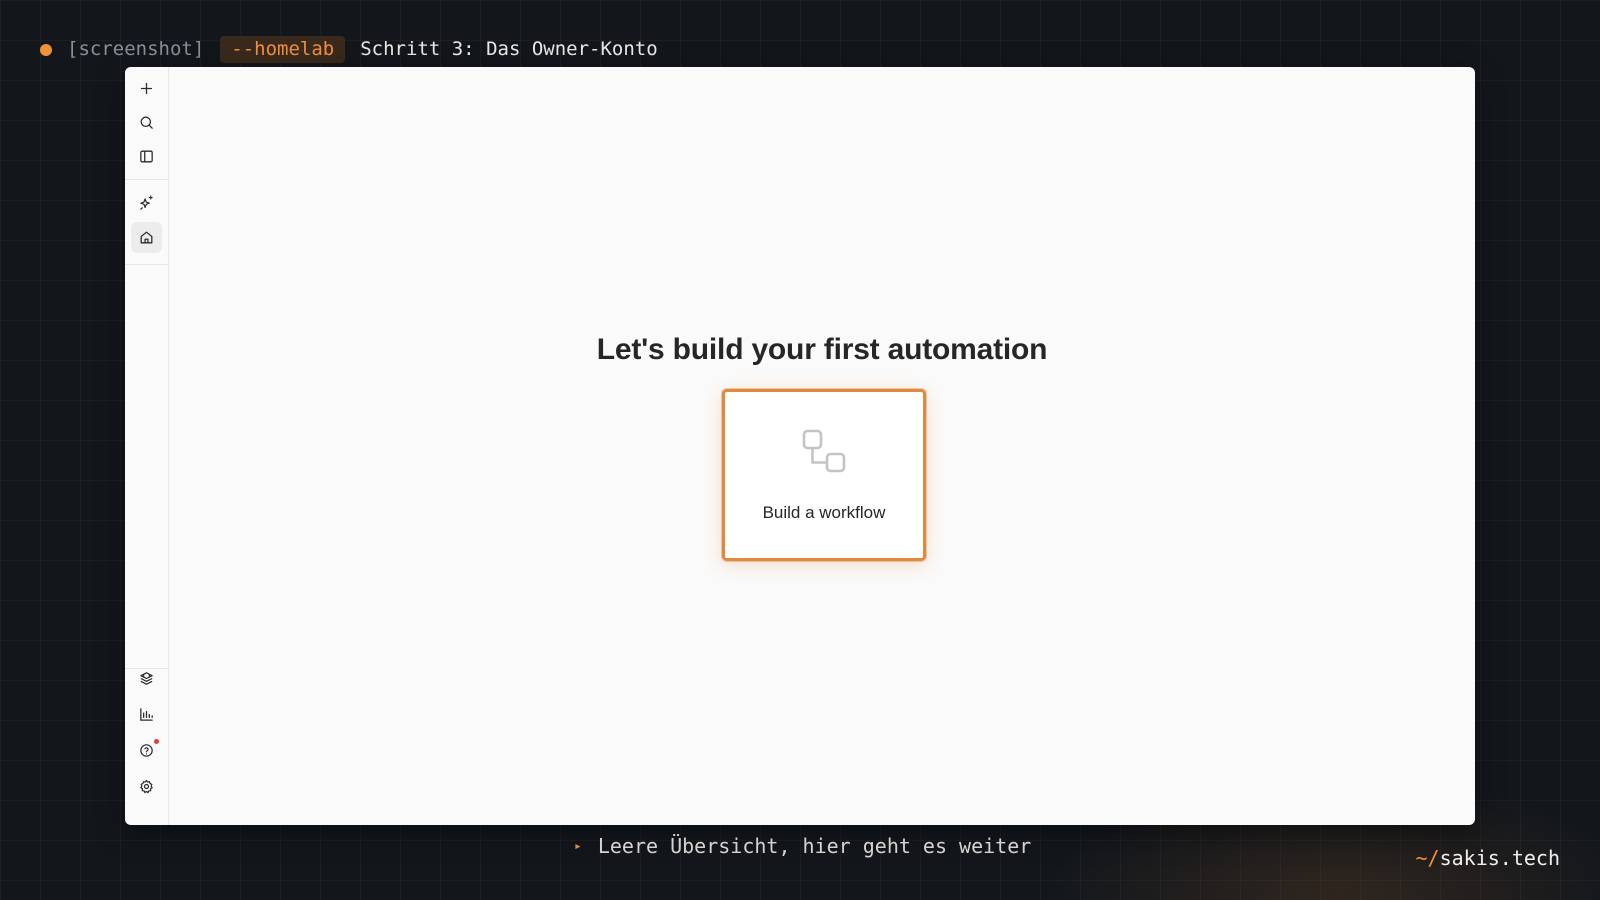 The height and width of the screenshot is (900, 1600). I want to click on insights-icon, so click(146, 714).